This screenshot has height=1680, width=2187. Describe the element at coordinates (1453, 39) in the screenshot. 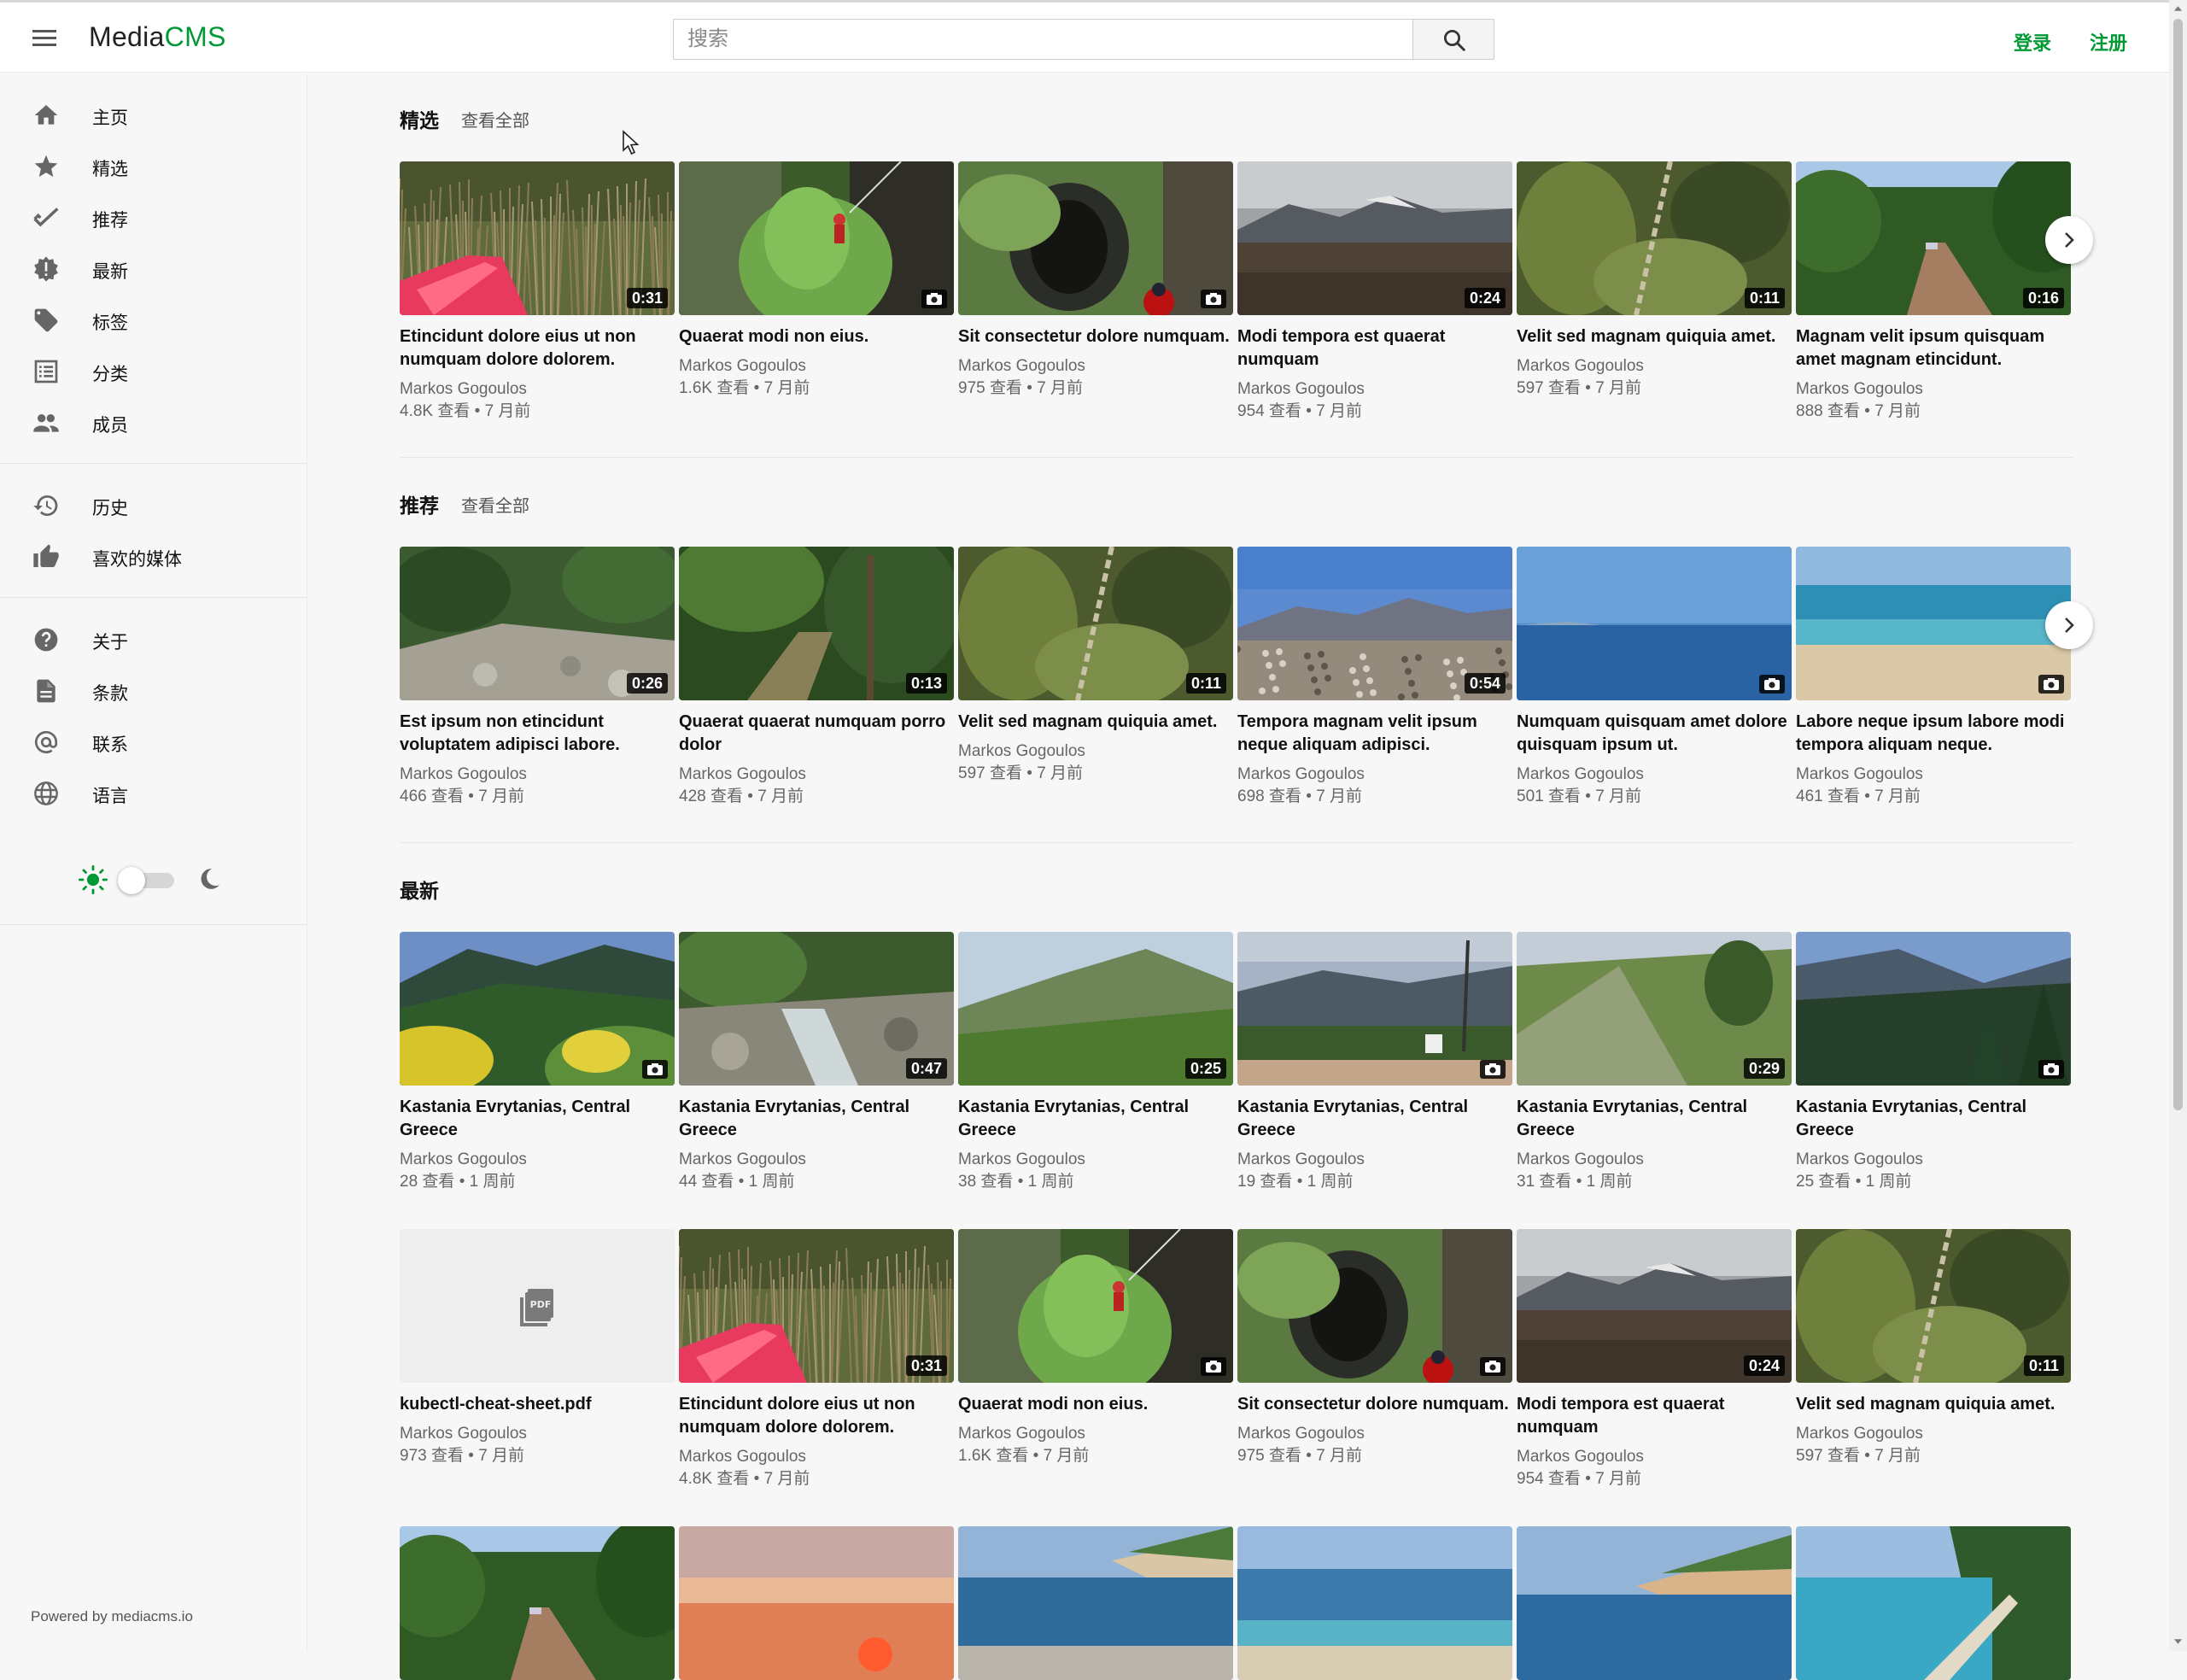

I see `search-button` at that location.